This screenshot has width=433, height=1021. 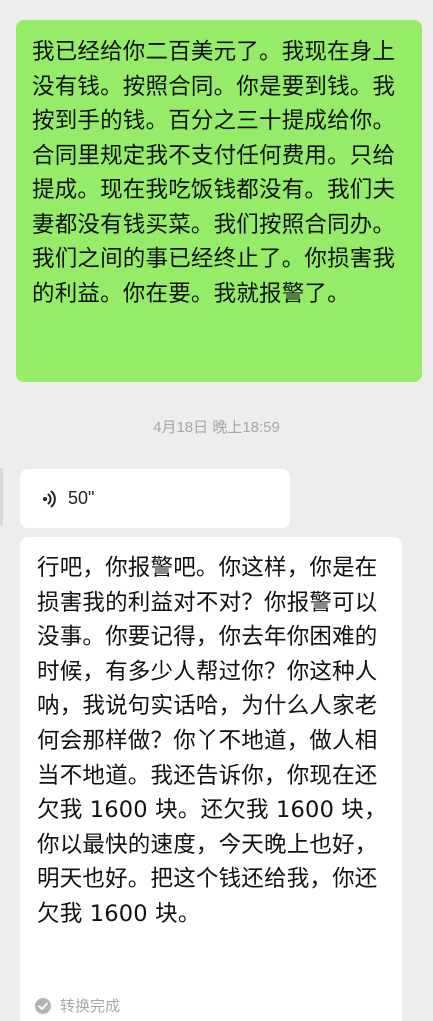 I want to click on transcript-status-label: 转换完成, so click(x=90, y=1006).